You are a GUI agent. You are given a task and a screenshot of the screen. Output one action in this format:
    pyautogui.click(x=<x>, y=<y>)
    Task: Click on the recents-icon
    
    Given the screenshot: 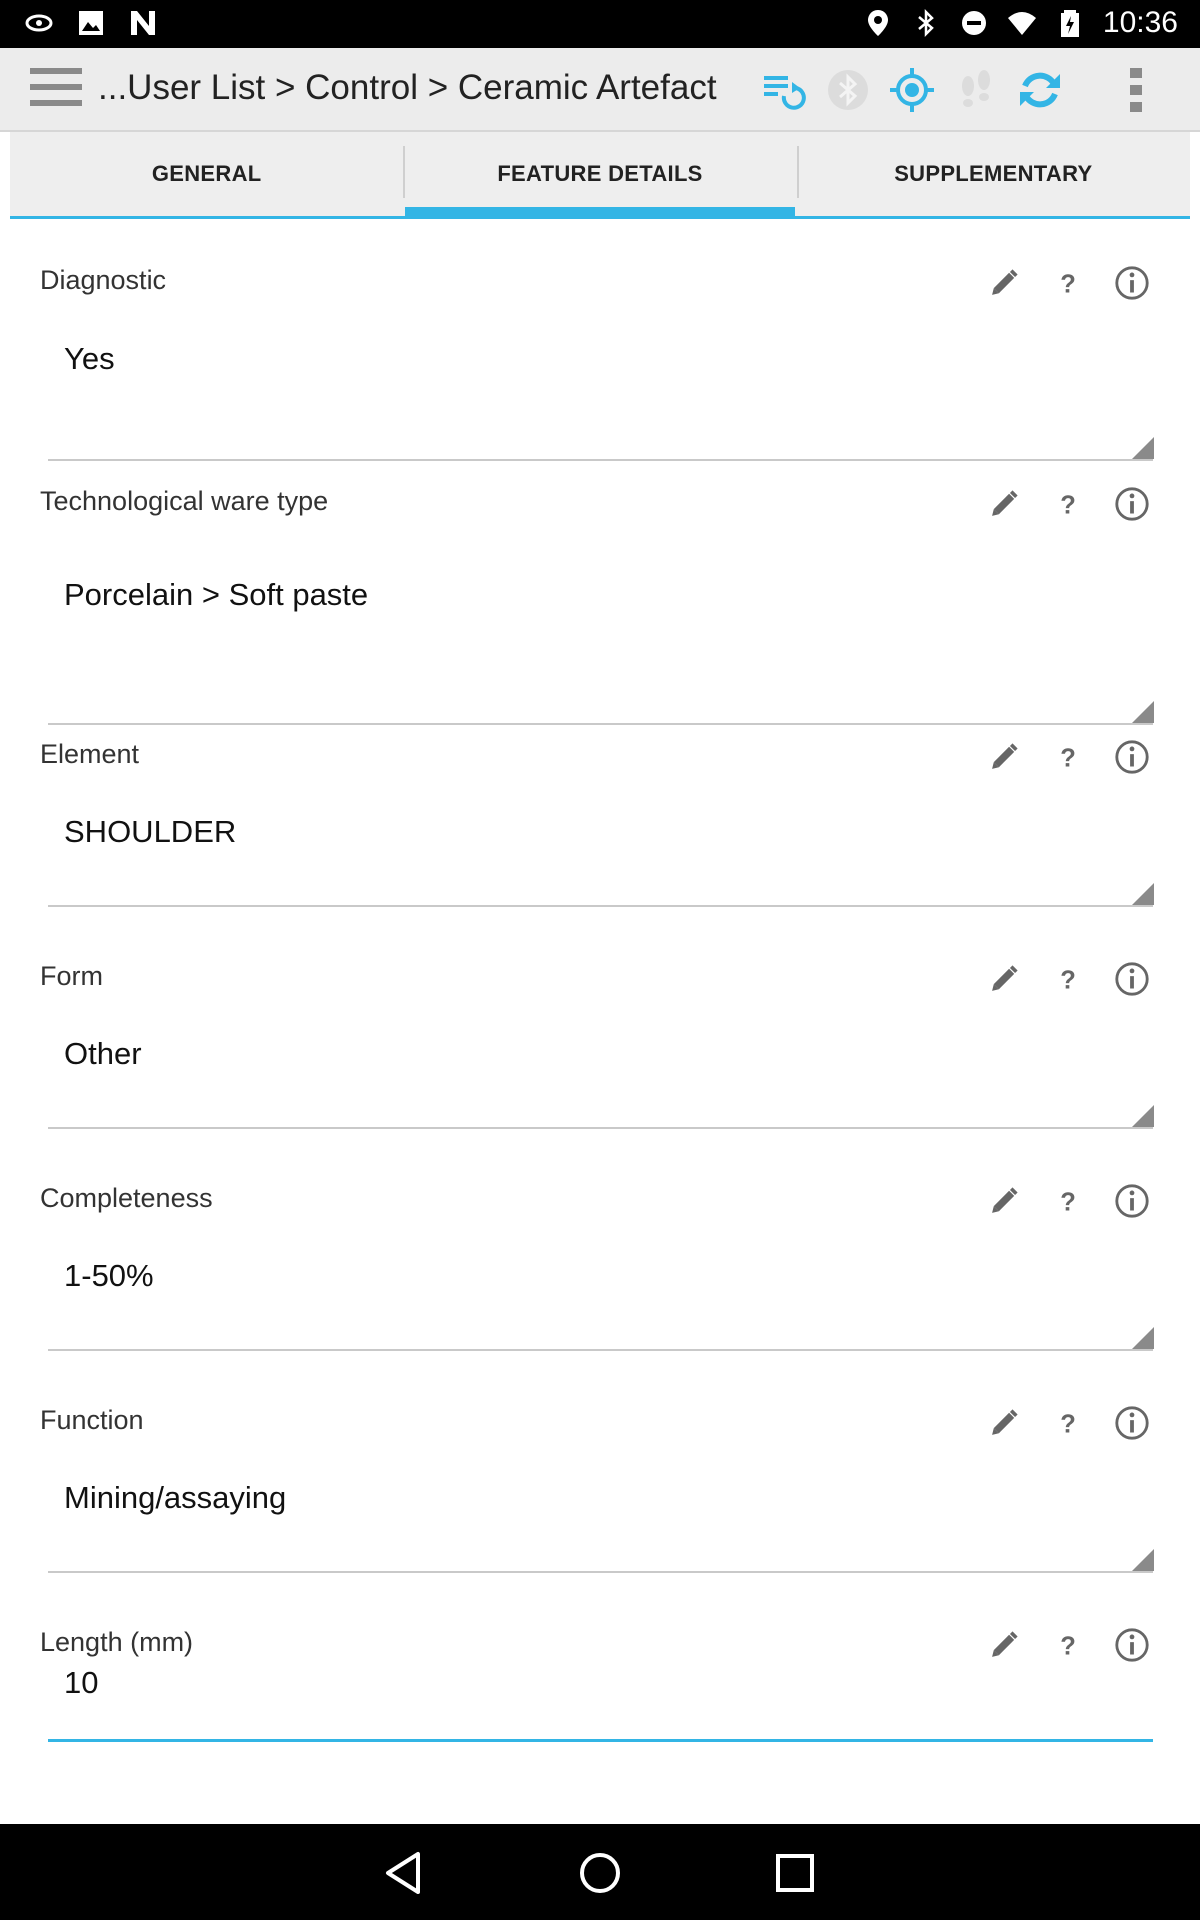 What is the action you would take?
    pyautogui.click(x=795, y=1873)
    